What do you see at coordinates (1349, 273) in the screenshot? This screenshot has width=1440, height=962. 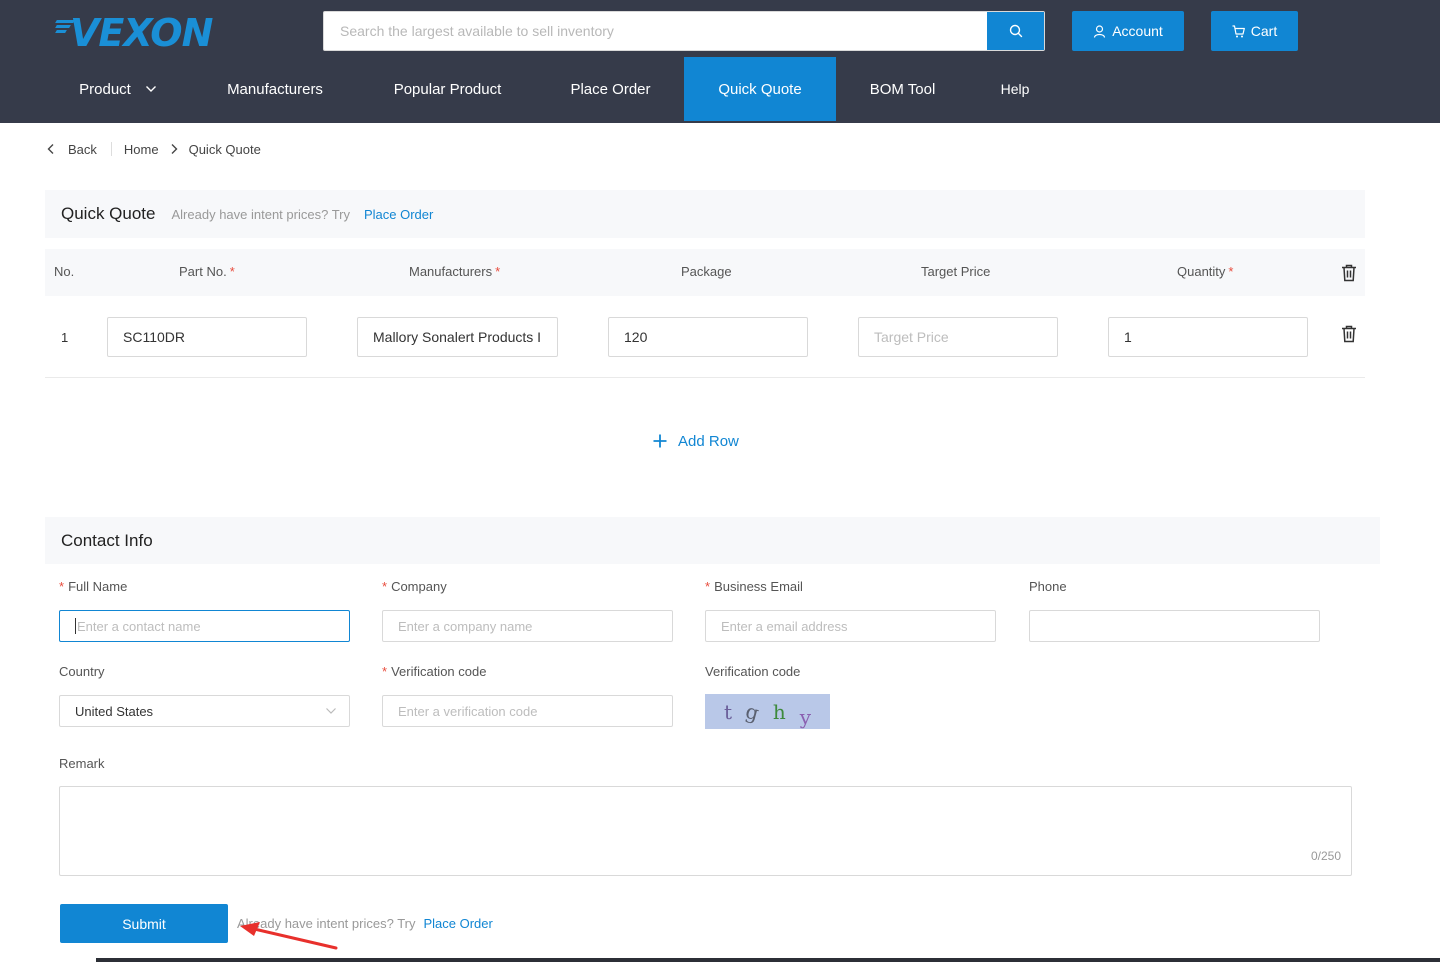 I see `delete-all-icon` at bounding box center [1349, 273].